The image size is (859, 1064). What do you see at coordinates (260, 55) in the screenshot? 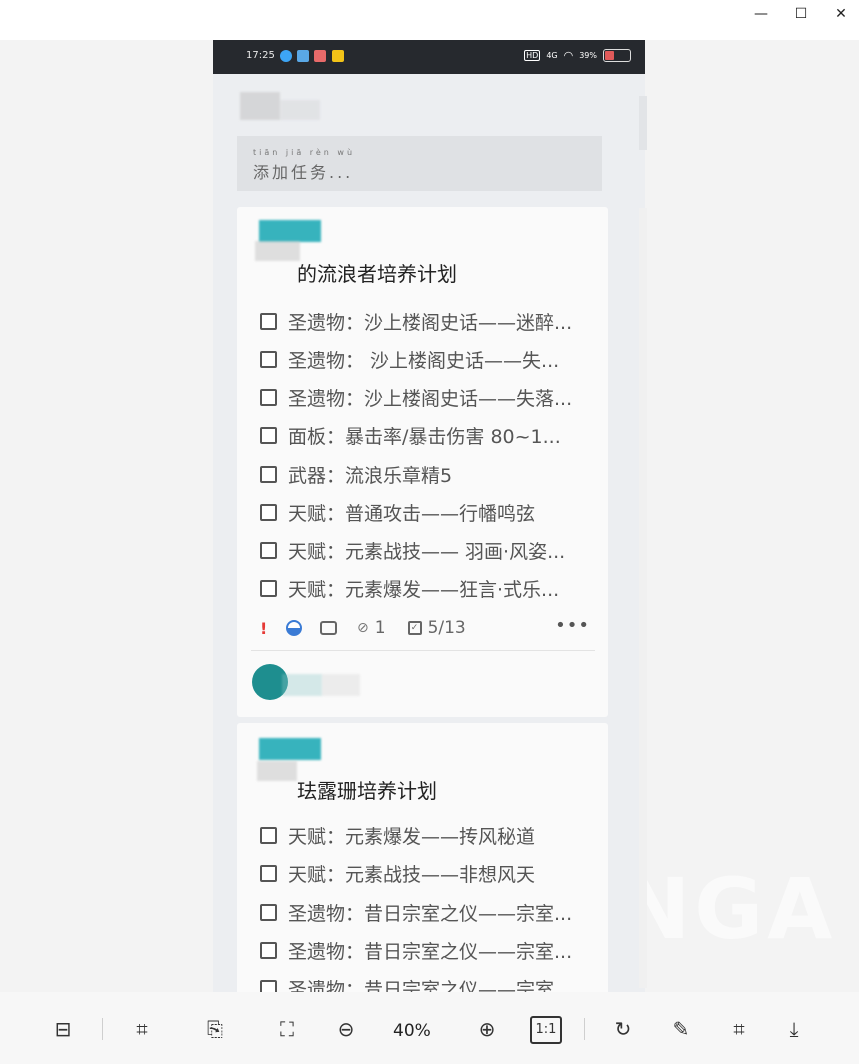
I see `status-time: 17:25` at bounding box center [260, 55].